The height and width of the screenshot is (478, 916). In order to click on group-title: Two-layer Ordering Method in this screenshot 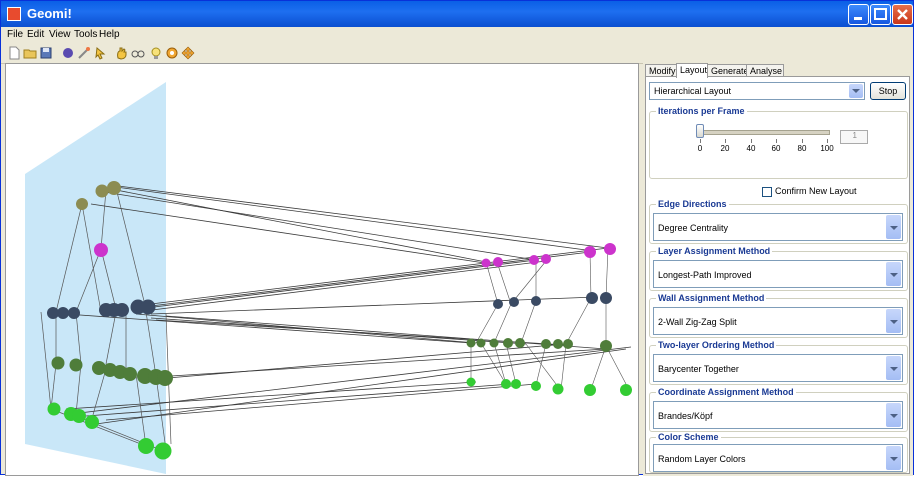, I will do `click(716, 345)`.